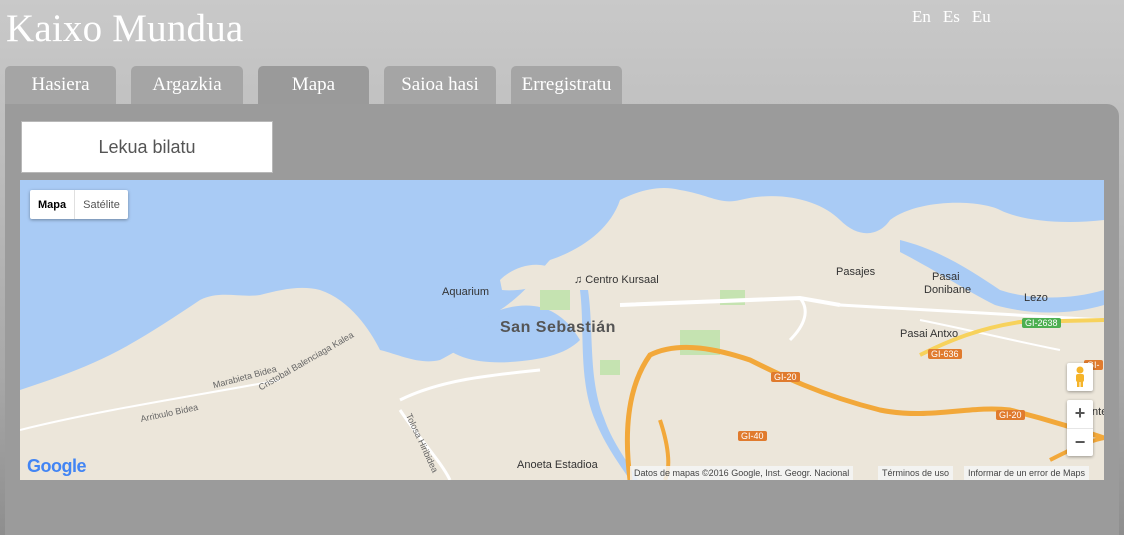 The height and width of the screenshot is (535, 1124). Describe the element at coordinates (752, 436) in the screenshot. I see `road-badge-gi40: GI-40` at that location.